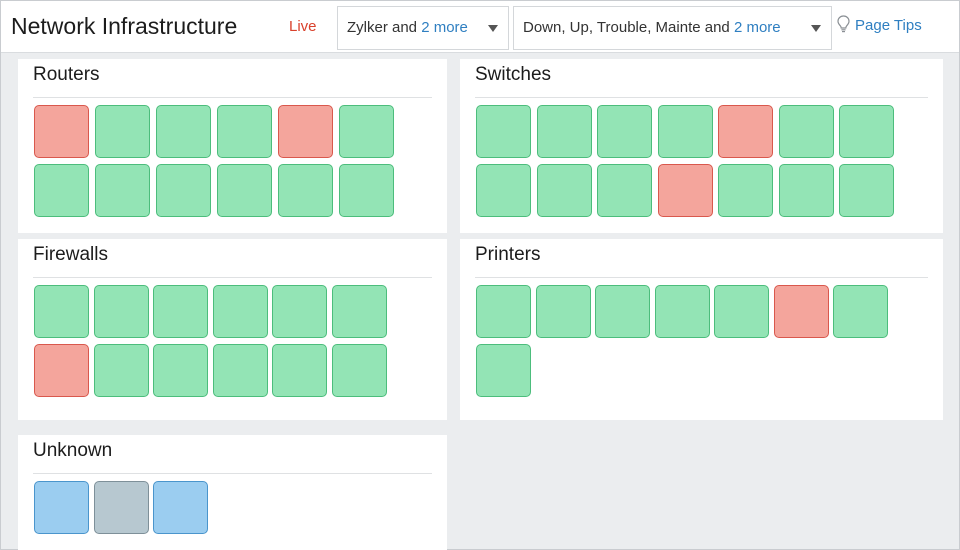 The height and width of the screenshot is (550, 960). I want to click on firewalls-panel: Firewalls, so click(232, 329).